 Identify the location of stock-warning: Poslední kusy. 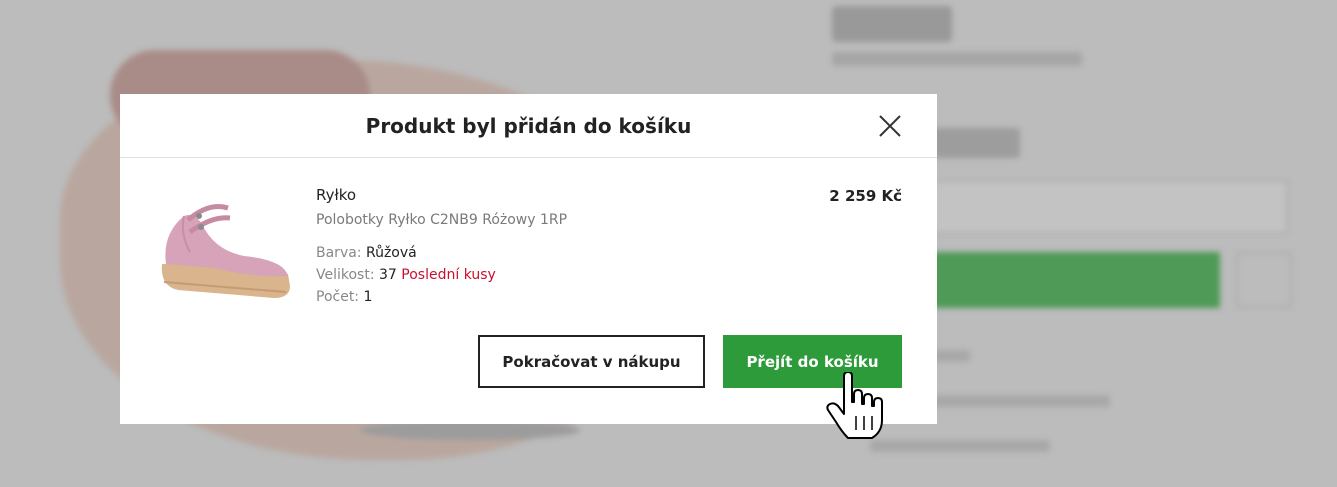
(448, 275).